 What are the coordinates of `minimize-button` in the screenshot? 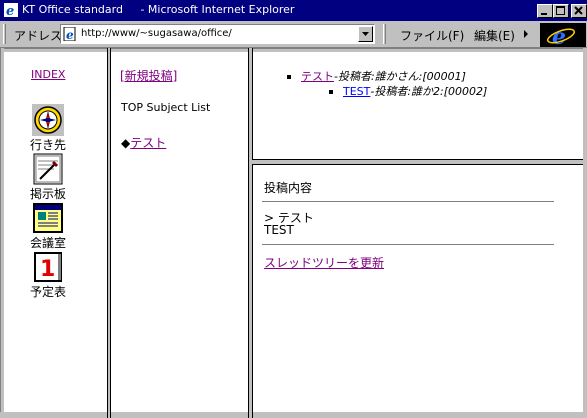 It's located at (545, 11).